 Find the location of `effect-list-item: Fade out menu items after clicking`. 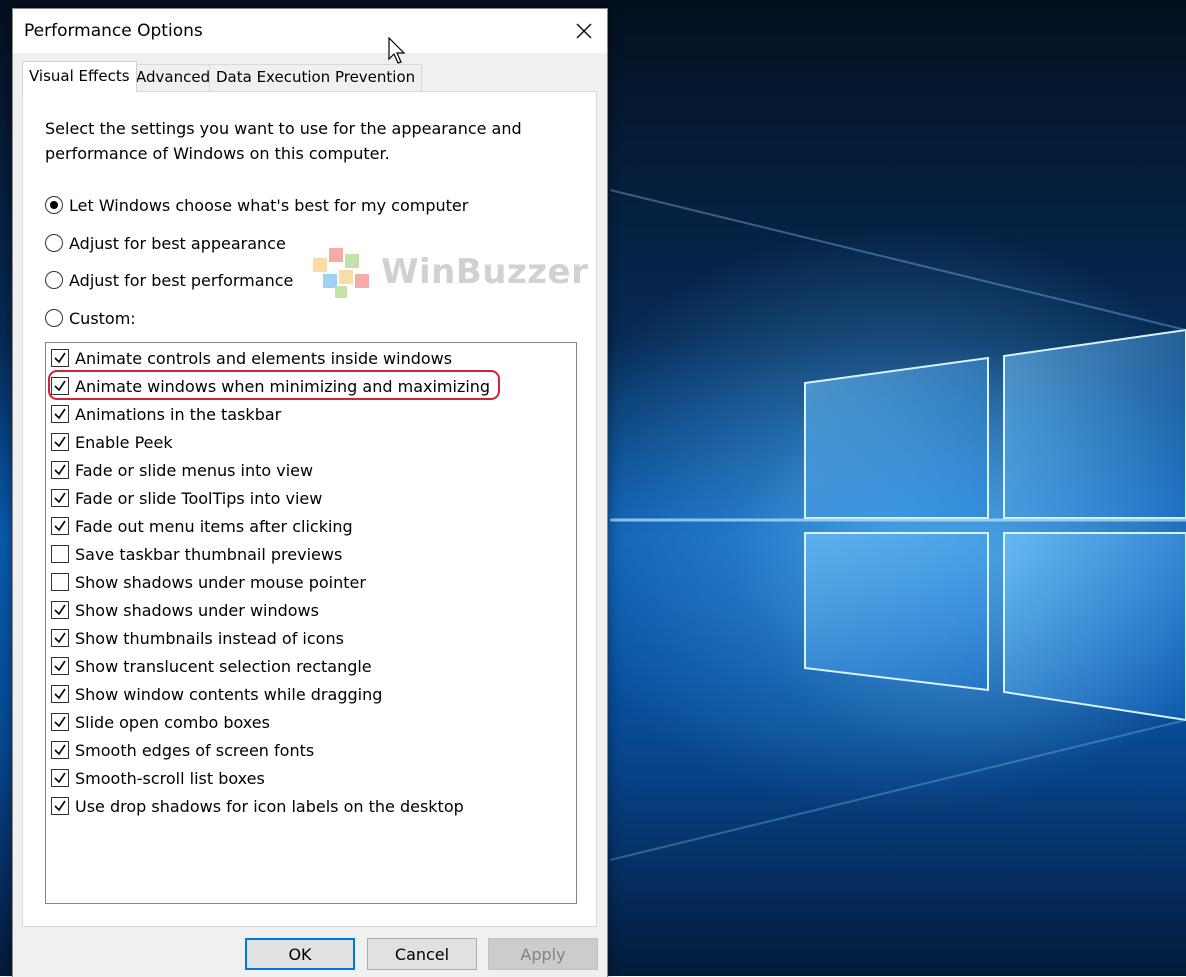

effect-list-item: Fade out menu items after clicking is located at coordinates (202, 526).